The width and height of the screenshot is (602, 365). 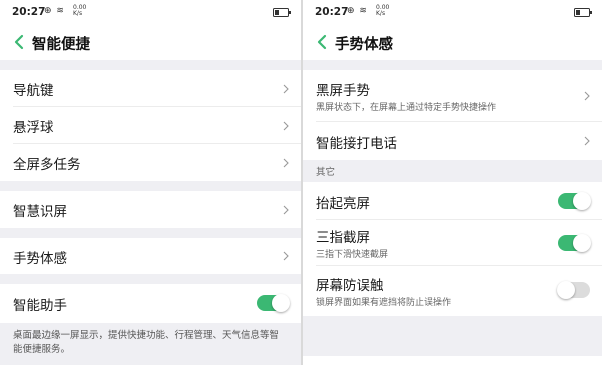 What do you see at coordinates (350, 286) in the screenshot?
I see `setting-label: 屏幕防误触` at bounding box center [350, 286].